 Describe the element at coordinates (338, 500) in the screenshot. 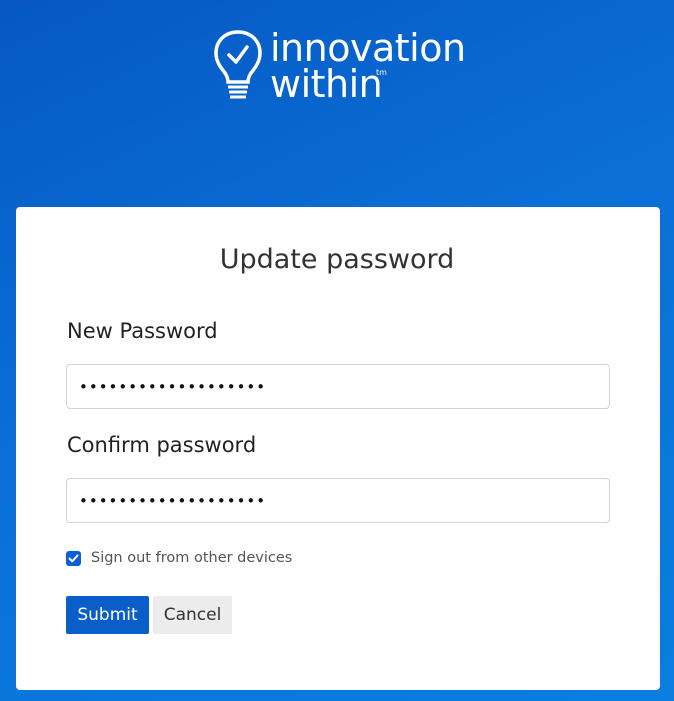

I see `confirm-password-input: •••••••••••••••••••` at that location.